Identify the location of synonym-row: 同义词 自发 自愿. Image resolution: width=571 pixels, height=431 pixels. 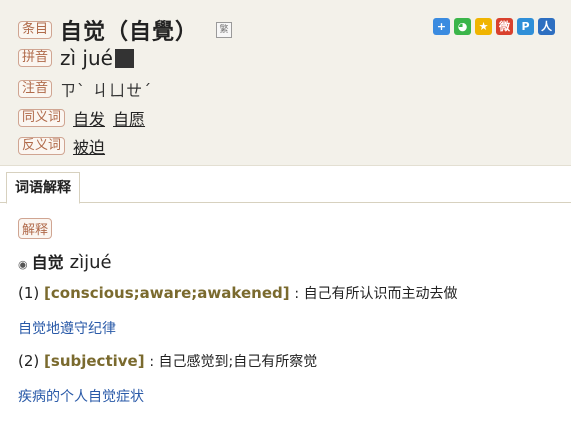
(85, 118).